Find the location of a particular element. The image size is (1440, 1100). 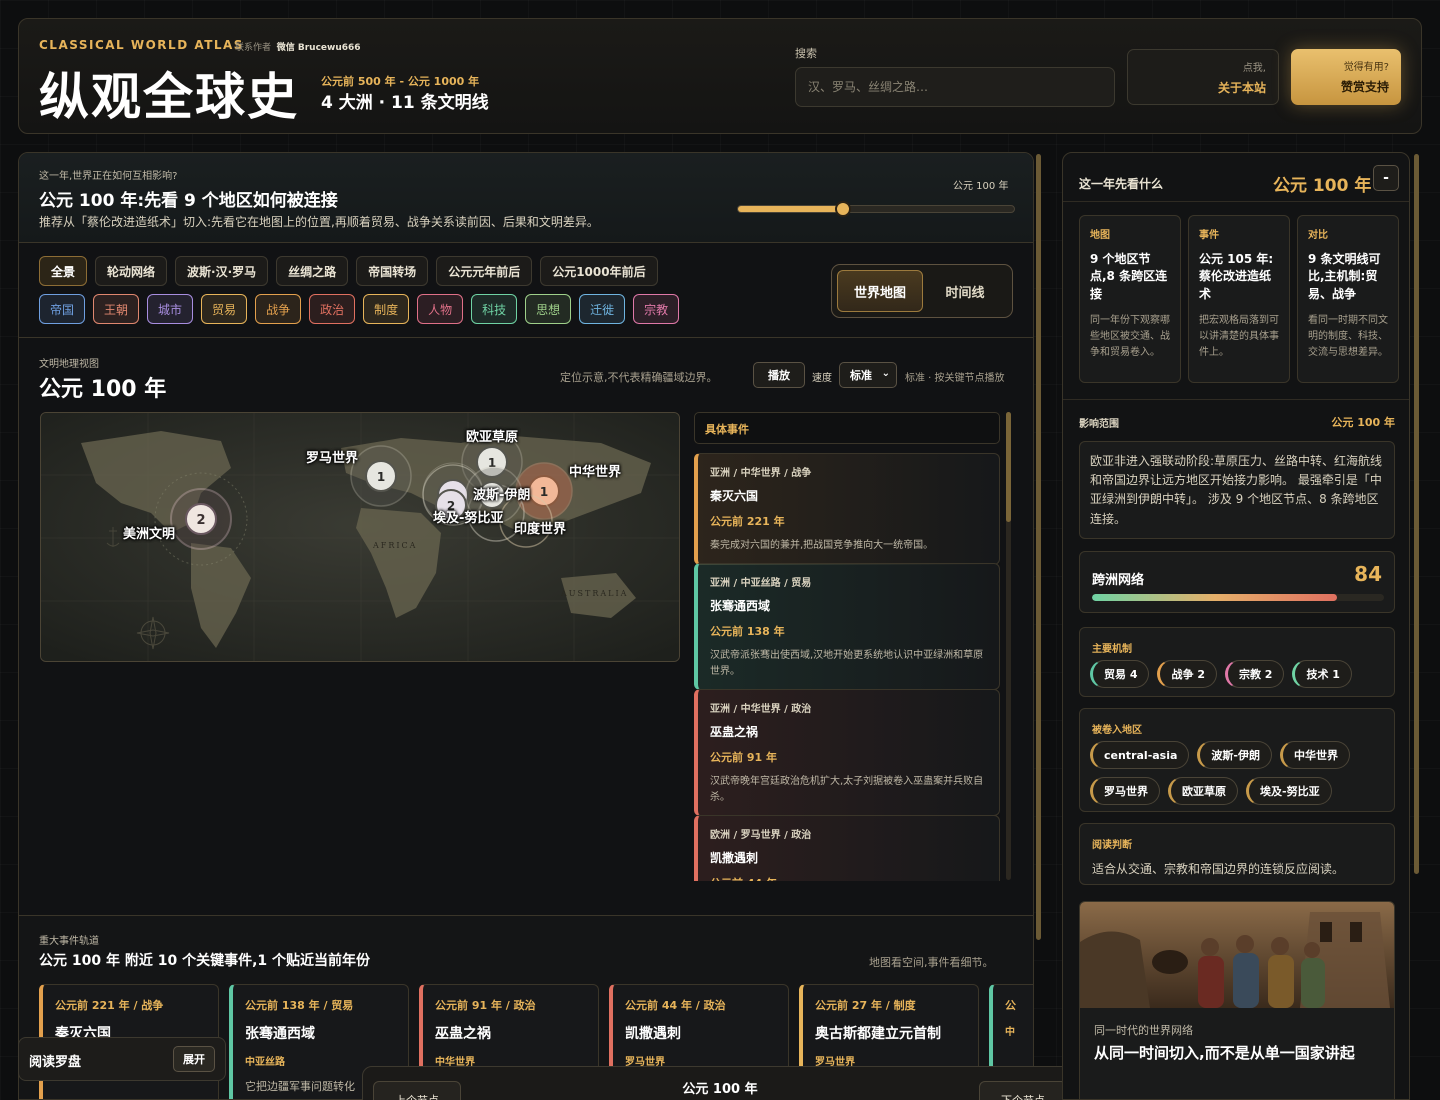

region-pill: 欧亚草原 is located at coordinates (1203, 791).